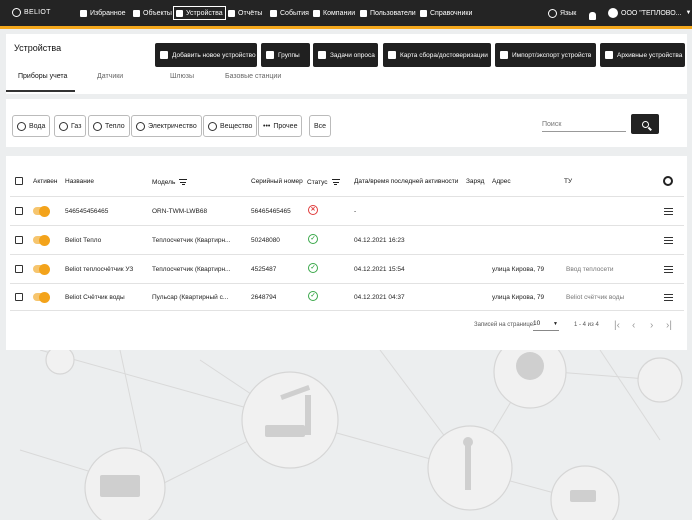 Image resolution: width=692 pixels, height=520 pixels. I want to click on nav-item-reports: Отчёты, so click(245, 13).